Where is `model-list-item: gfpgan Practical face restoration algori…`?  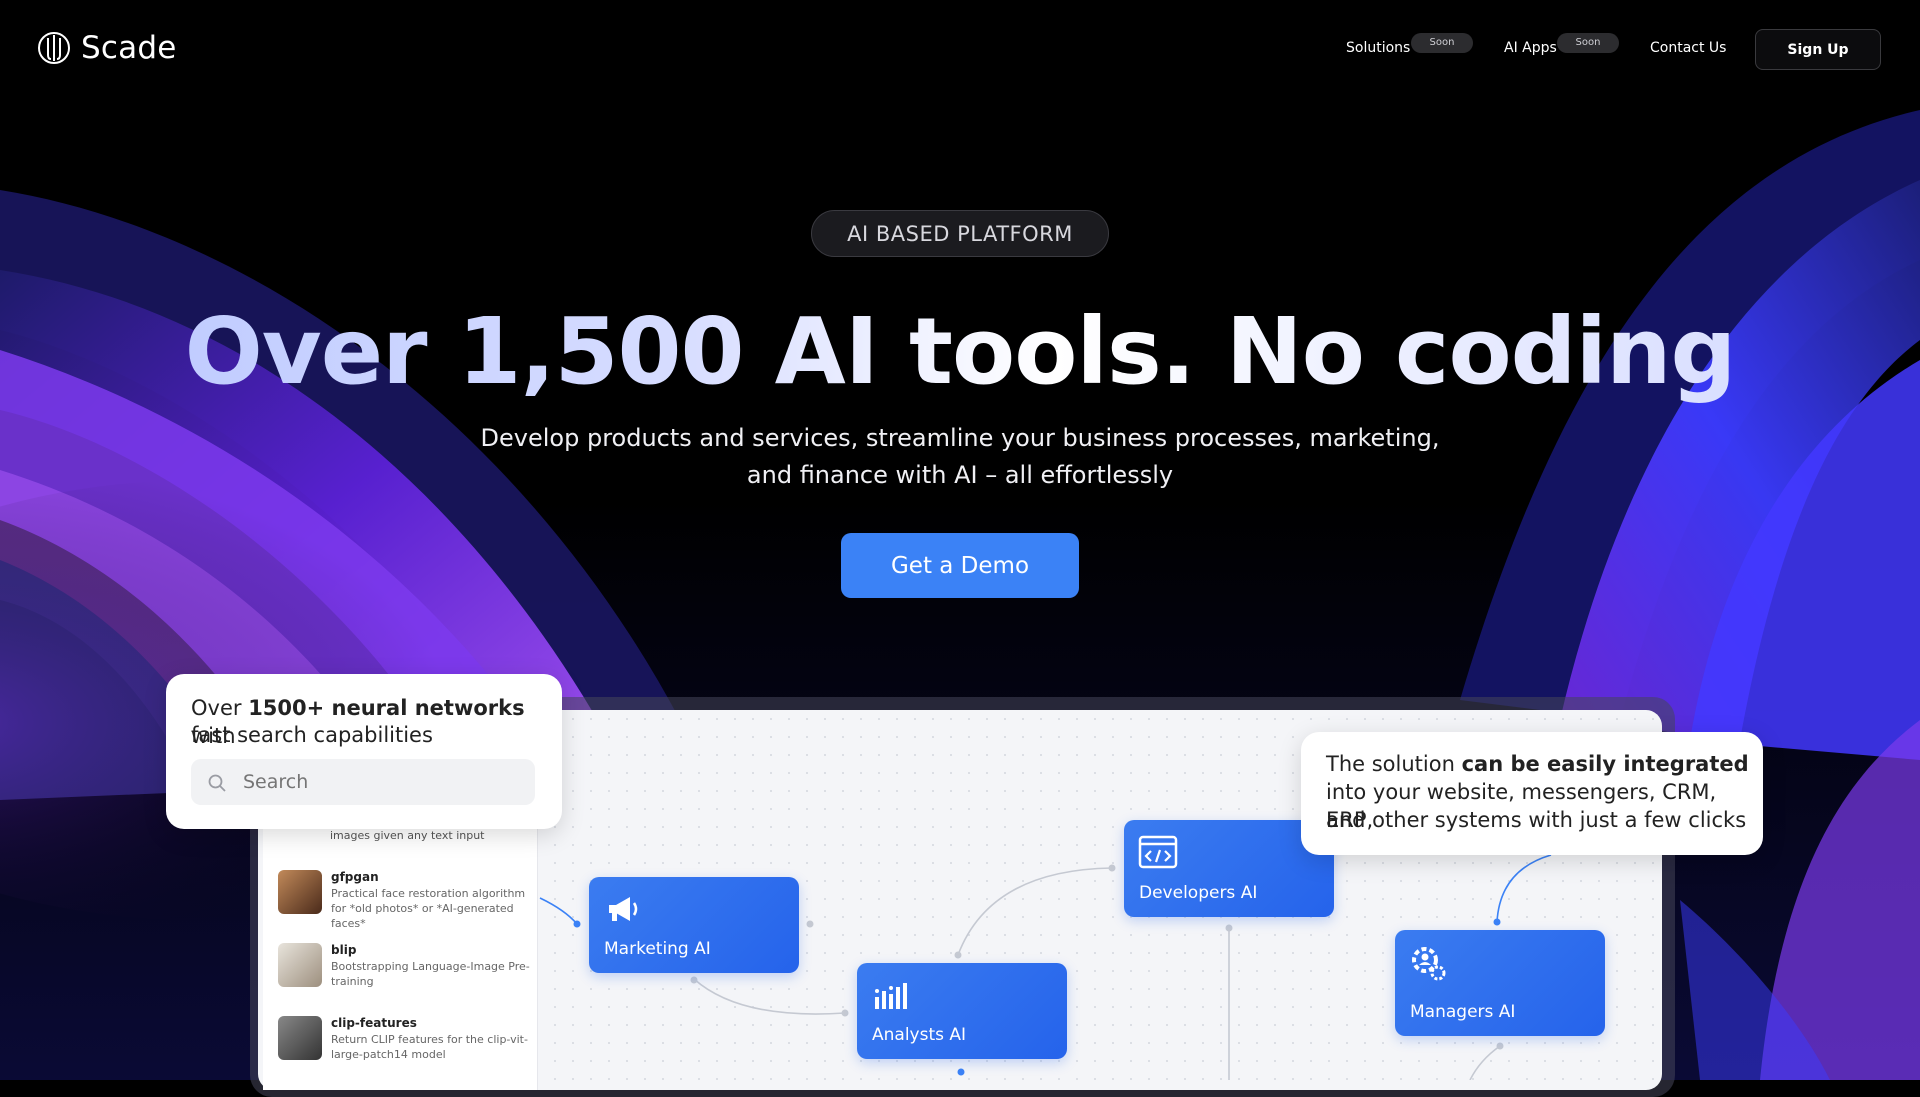
model-list-item: gfpgan Practical face restoration algori… is located at coordinates (403, 900).